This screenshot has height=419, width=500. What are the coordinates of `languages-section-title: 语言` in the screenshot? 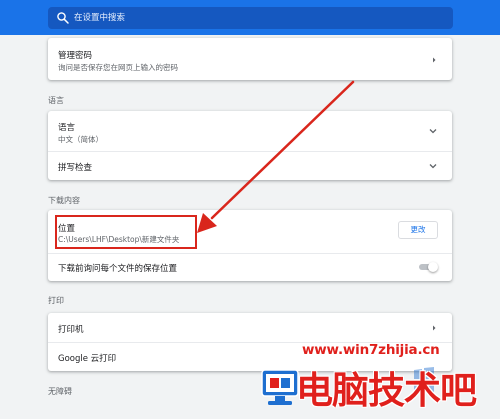 It's located at (56, 100).